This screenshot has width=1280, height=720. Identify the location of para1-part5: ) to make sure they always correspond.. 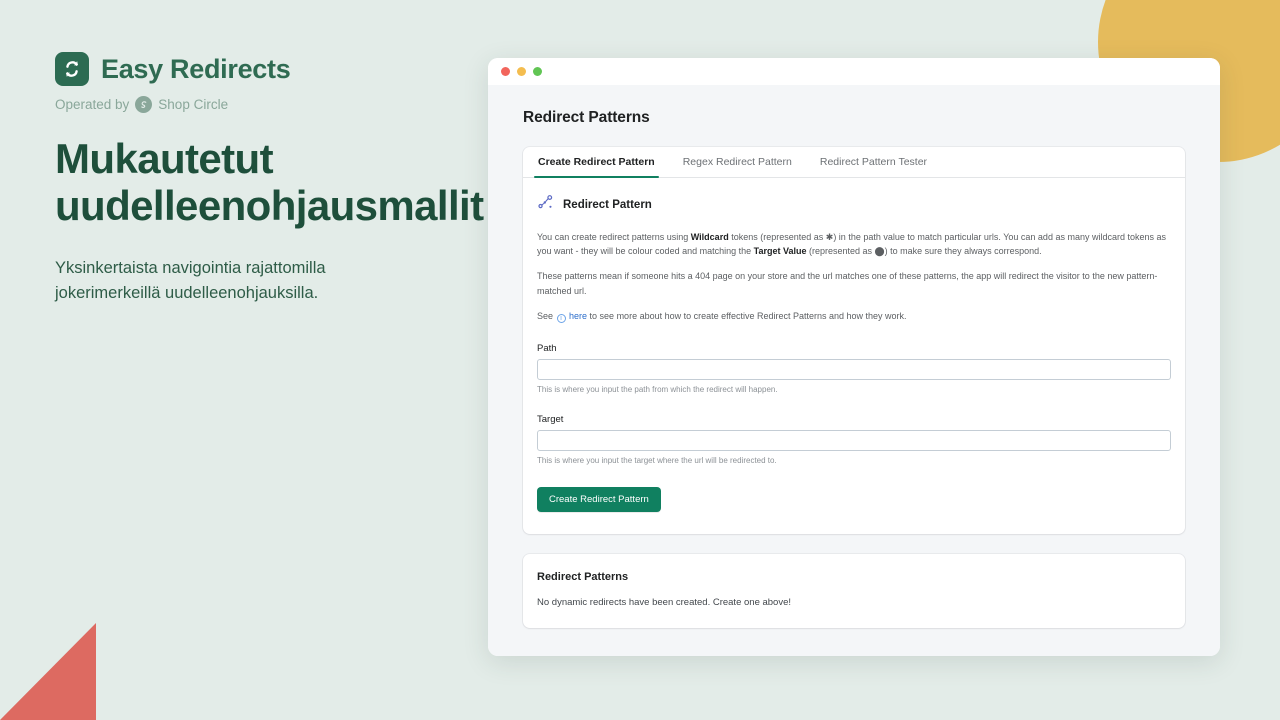
(963, 251).